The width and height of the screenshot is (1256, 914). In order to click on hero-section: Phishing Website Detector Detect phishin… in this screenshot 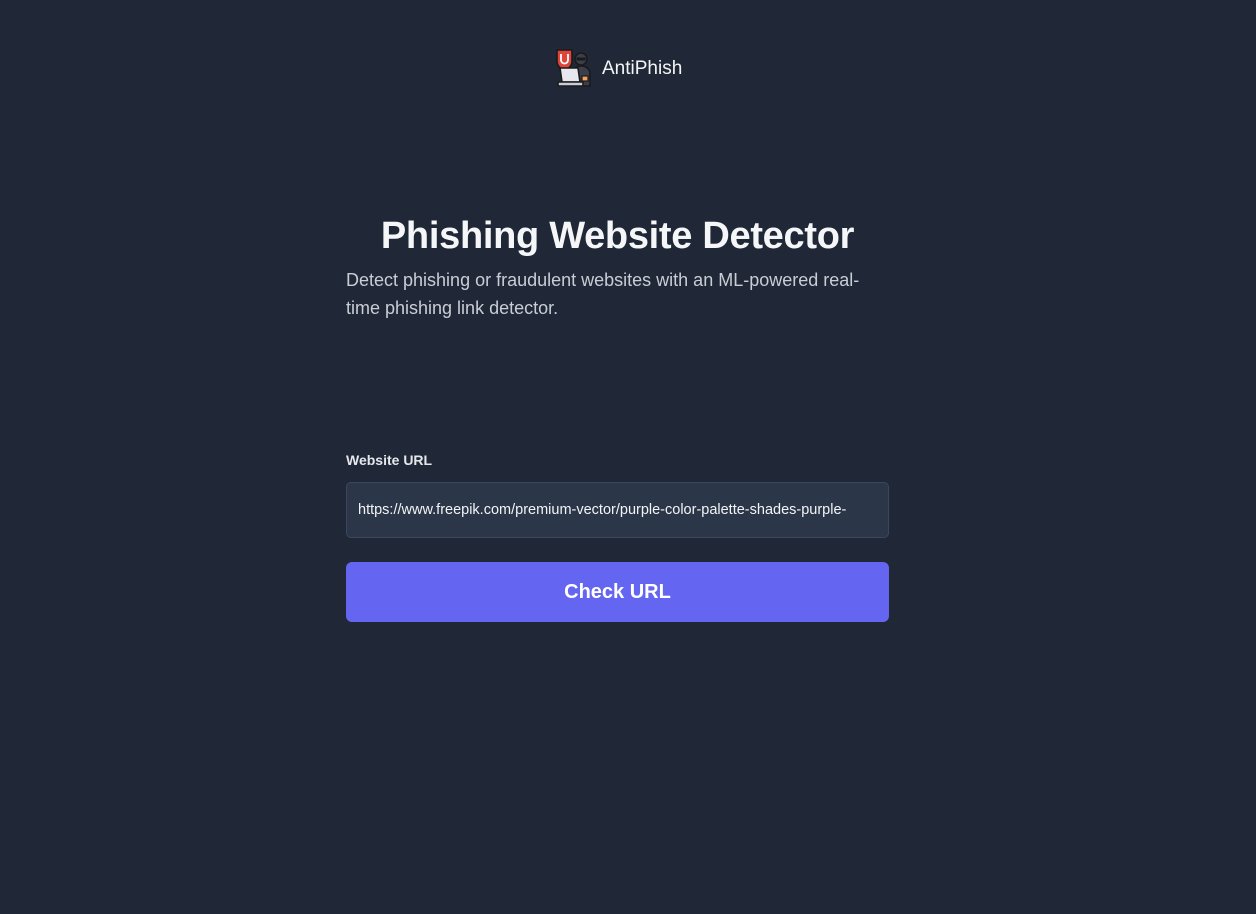, I will do `click(617, 267)`.